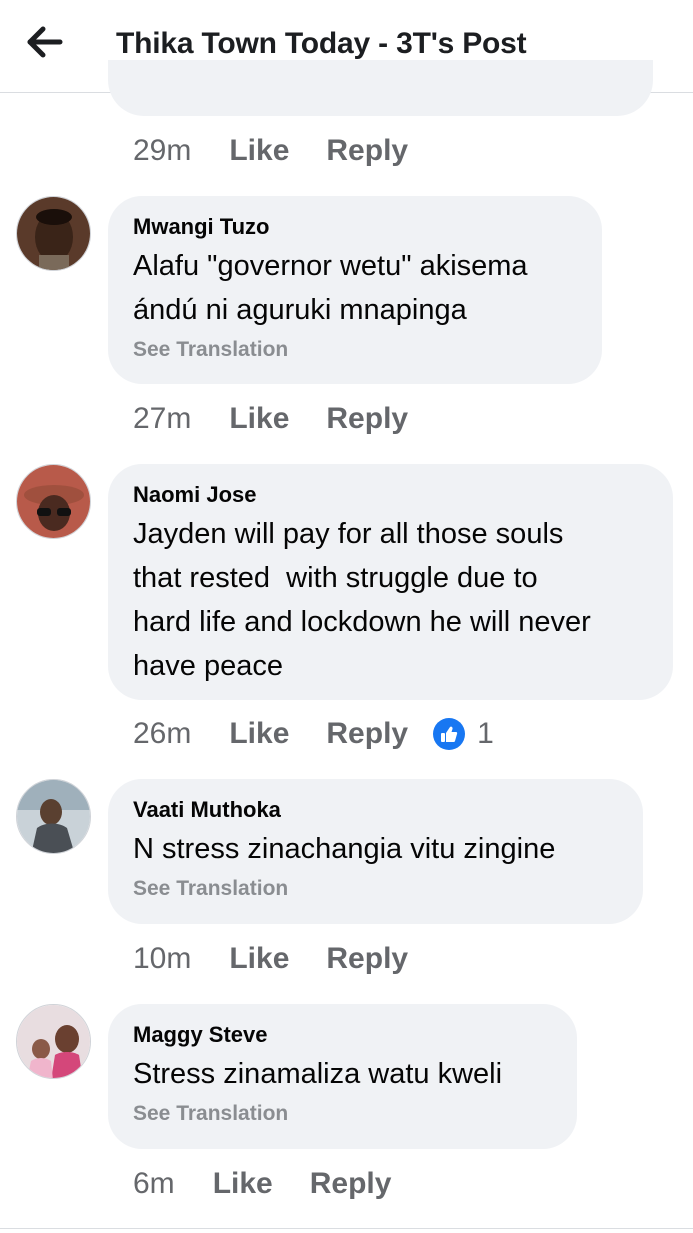 The width and height of the screenshot is (693, 1233). I want to click on comment-timestamp: 29m, so click(162, 150).